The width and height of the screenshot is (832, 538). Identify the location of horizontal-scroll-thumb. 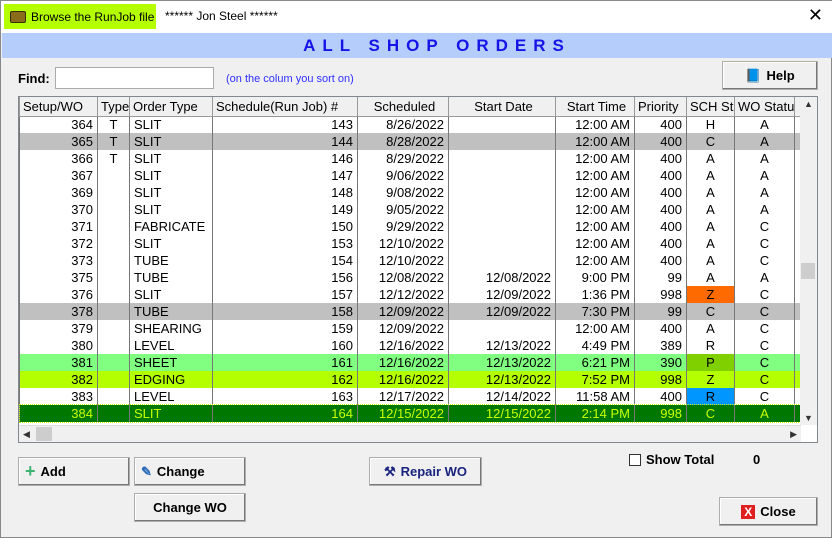
(44, 434).